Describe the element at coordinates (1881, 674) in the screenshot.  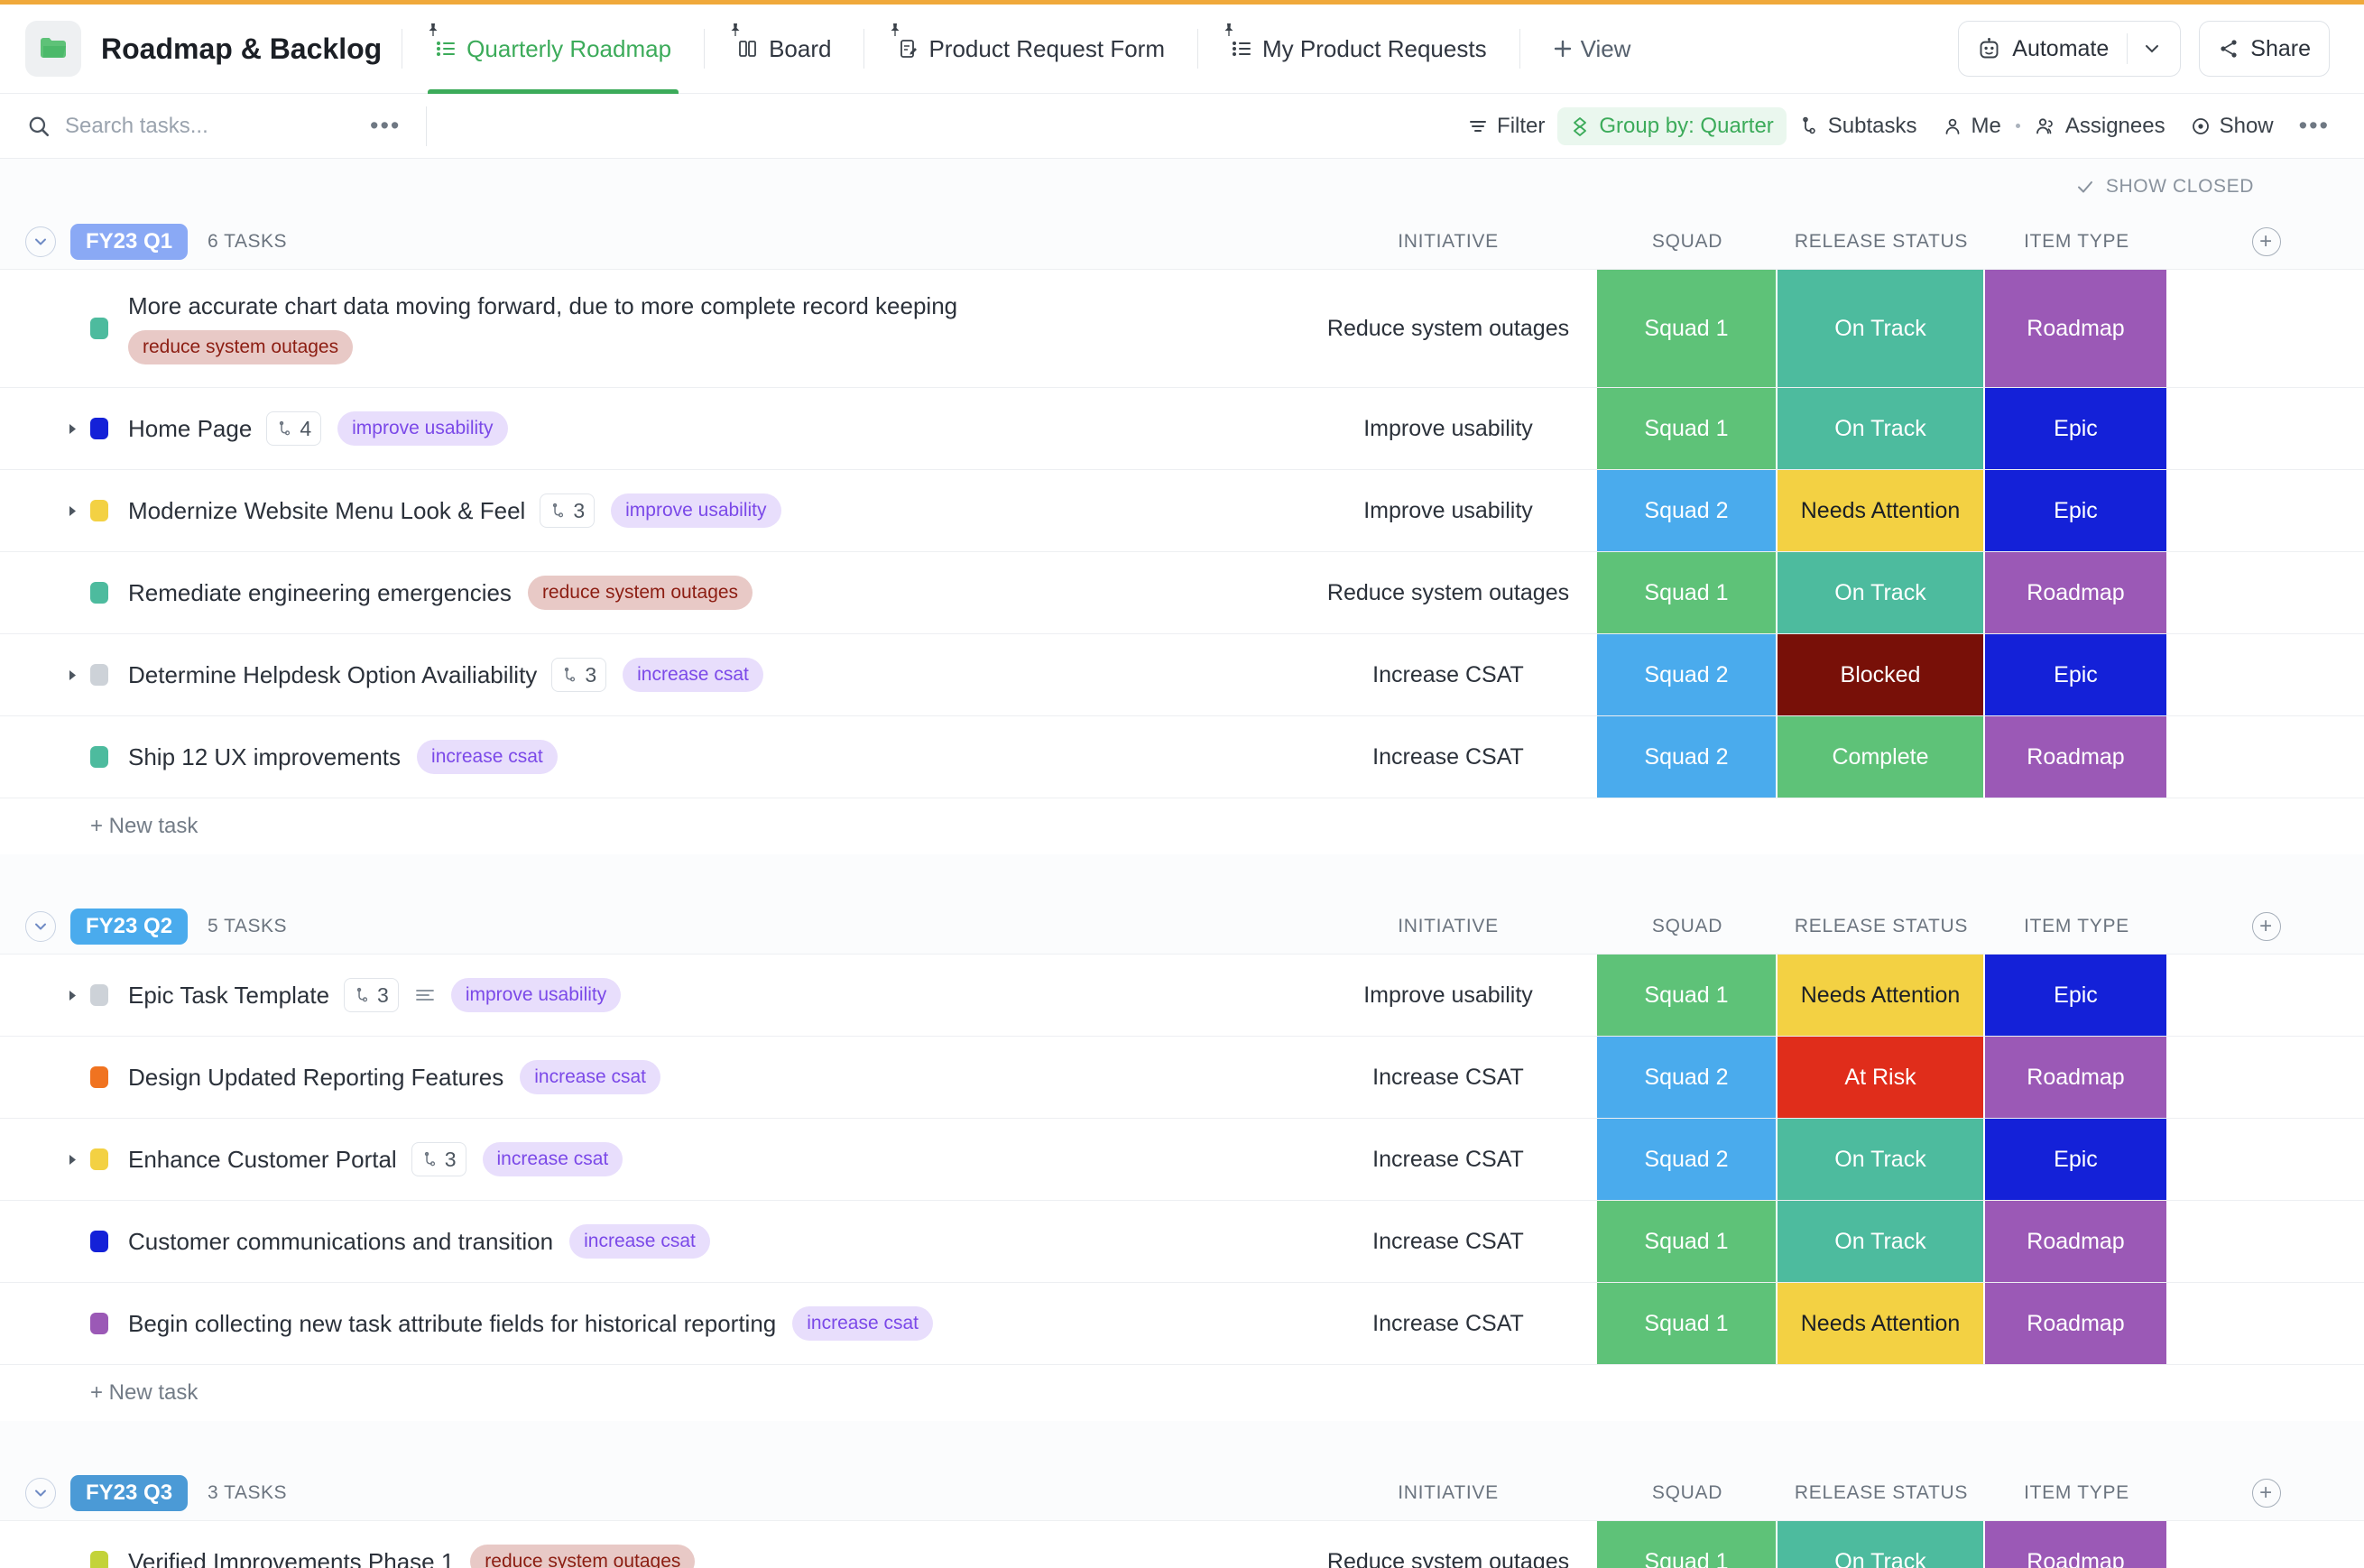
I see `cell-release-status: Blocked` at that location.